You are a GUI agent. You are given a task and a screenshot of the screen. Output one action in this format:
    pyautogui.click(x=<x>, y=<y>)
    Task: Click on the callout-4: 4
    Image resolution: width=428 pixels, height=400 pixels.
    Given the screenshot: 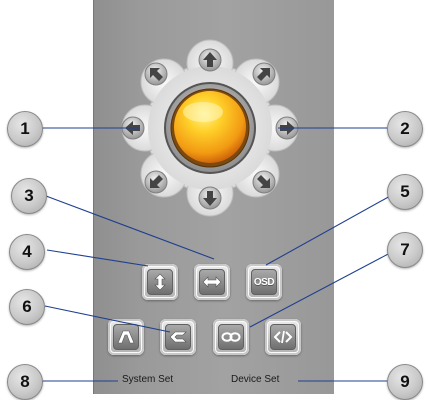 What is the action you would take?
    pyautogui.click(x=27, y=252)
    